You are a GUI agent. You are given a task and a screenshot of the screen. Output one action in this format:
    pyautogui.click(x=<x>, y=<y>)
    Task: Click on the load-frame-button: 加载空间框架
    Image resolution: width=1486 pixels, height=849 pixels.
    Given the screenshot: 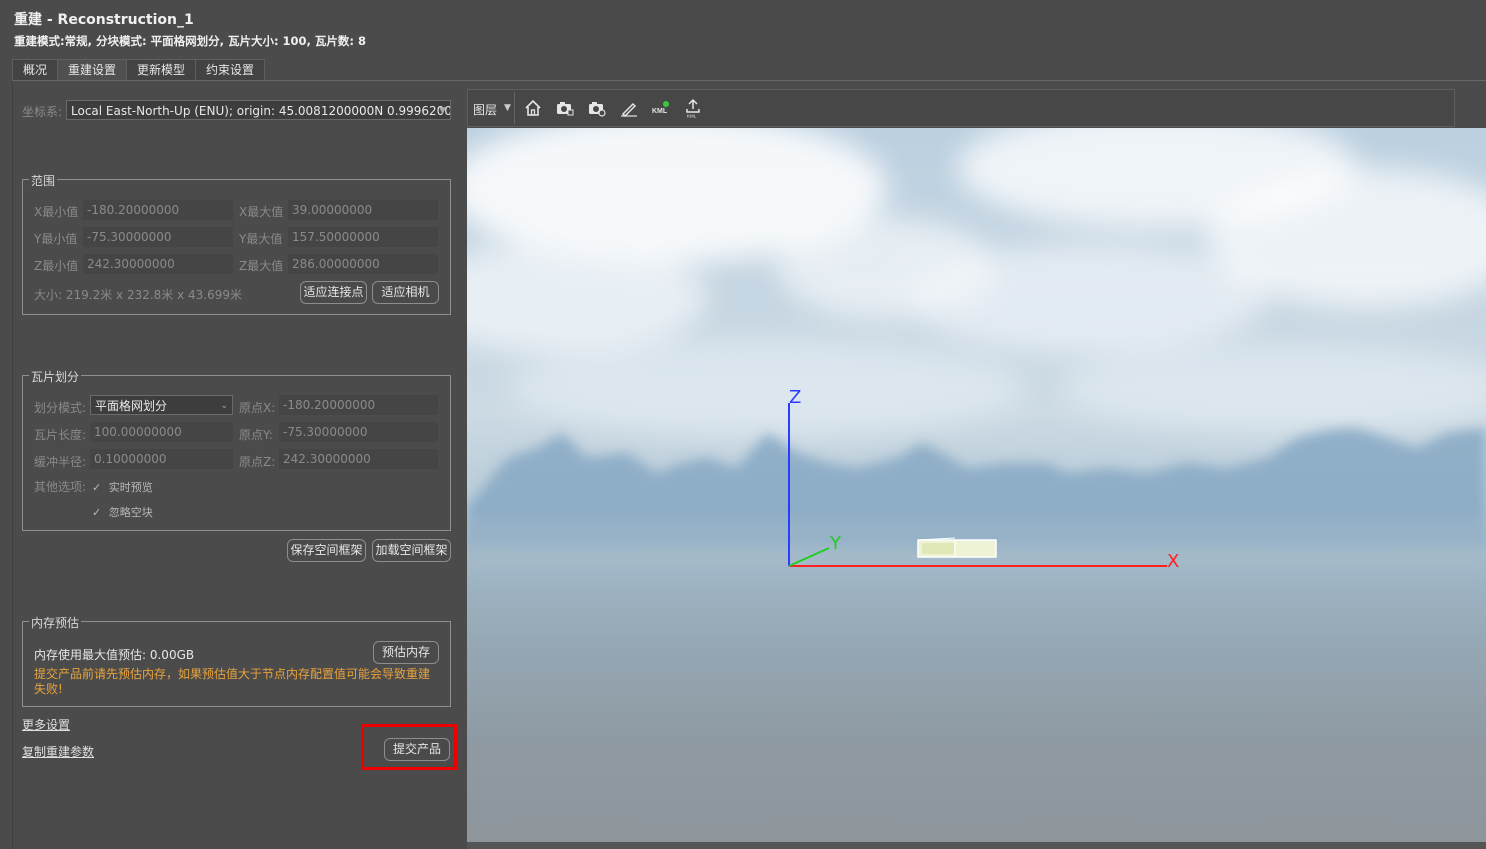 What is the action you would take?
    pyautogui.click(x=411, y=550)
    